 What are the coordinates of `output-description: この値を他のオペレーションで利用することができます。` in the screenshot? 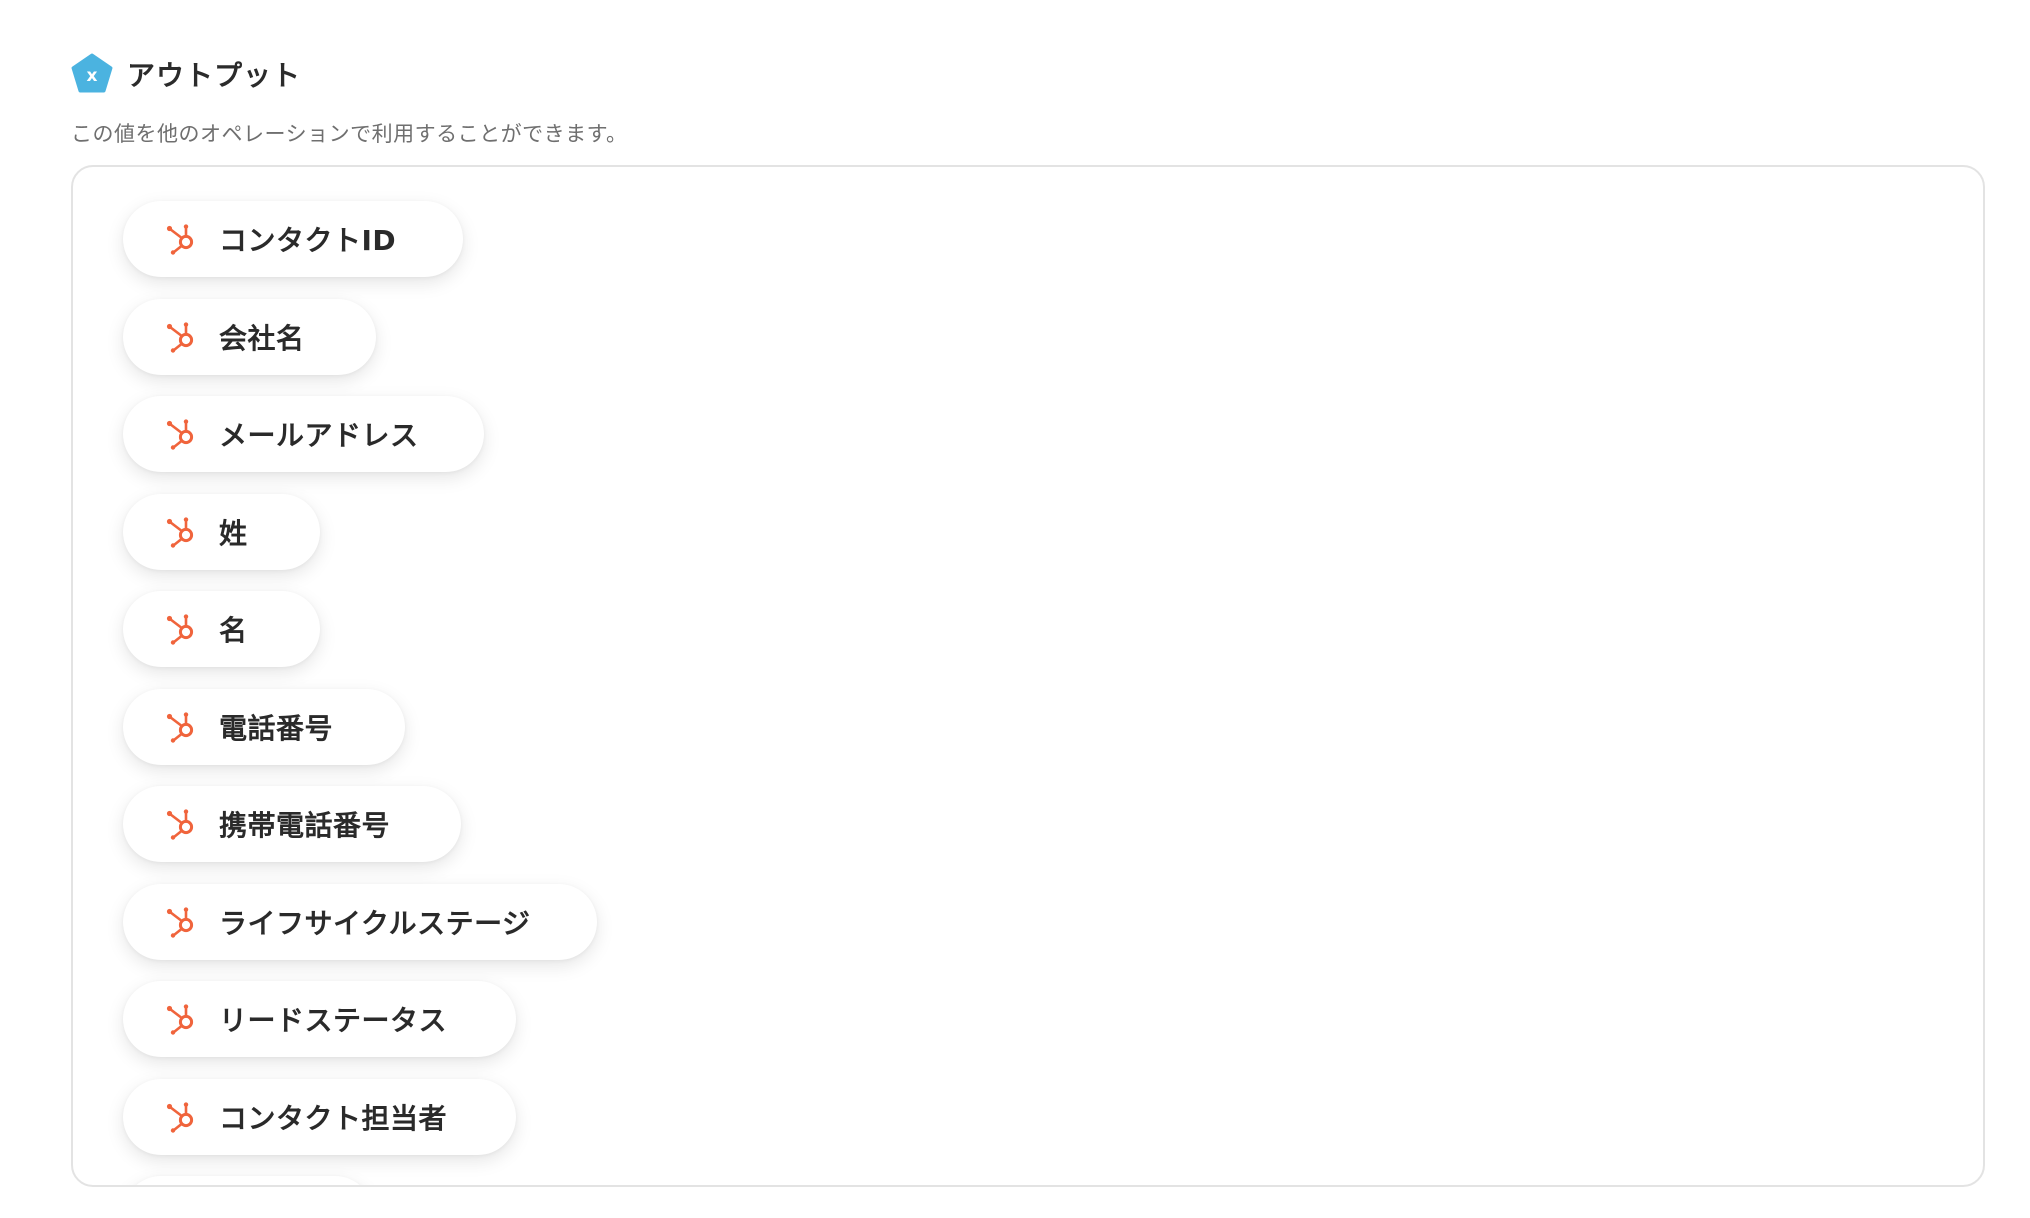 It's located at (349, 134).